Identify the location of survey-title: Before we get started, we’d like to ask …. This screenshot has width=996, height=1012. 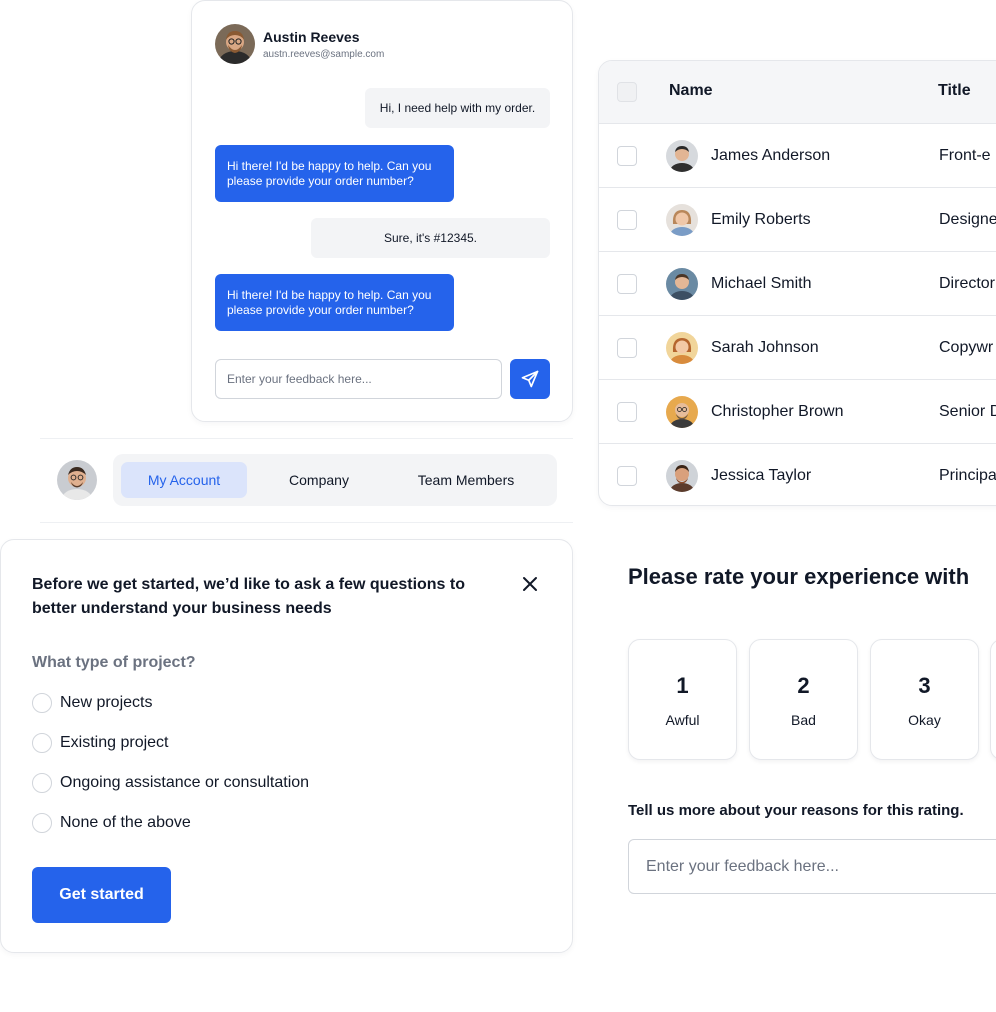
(248, 596).